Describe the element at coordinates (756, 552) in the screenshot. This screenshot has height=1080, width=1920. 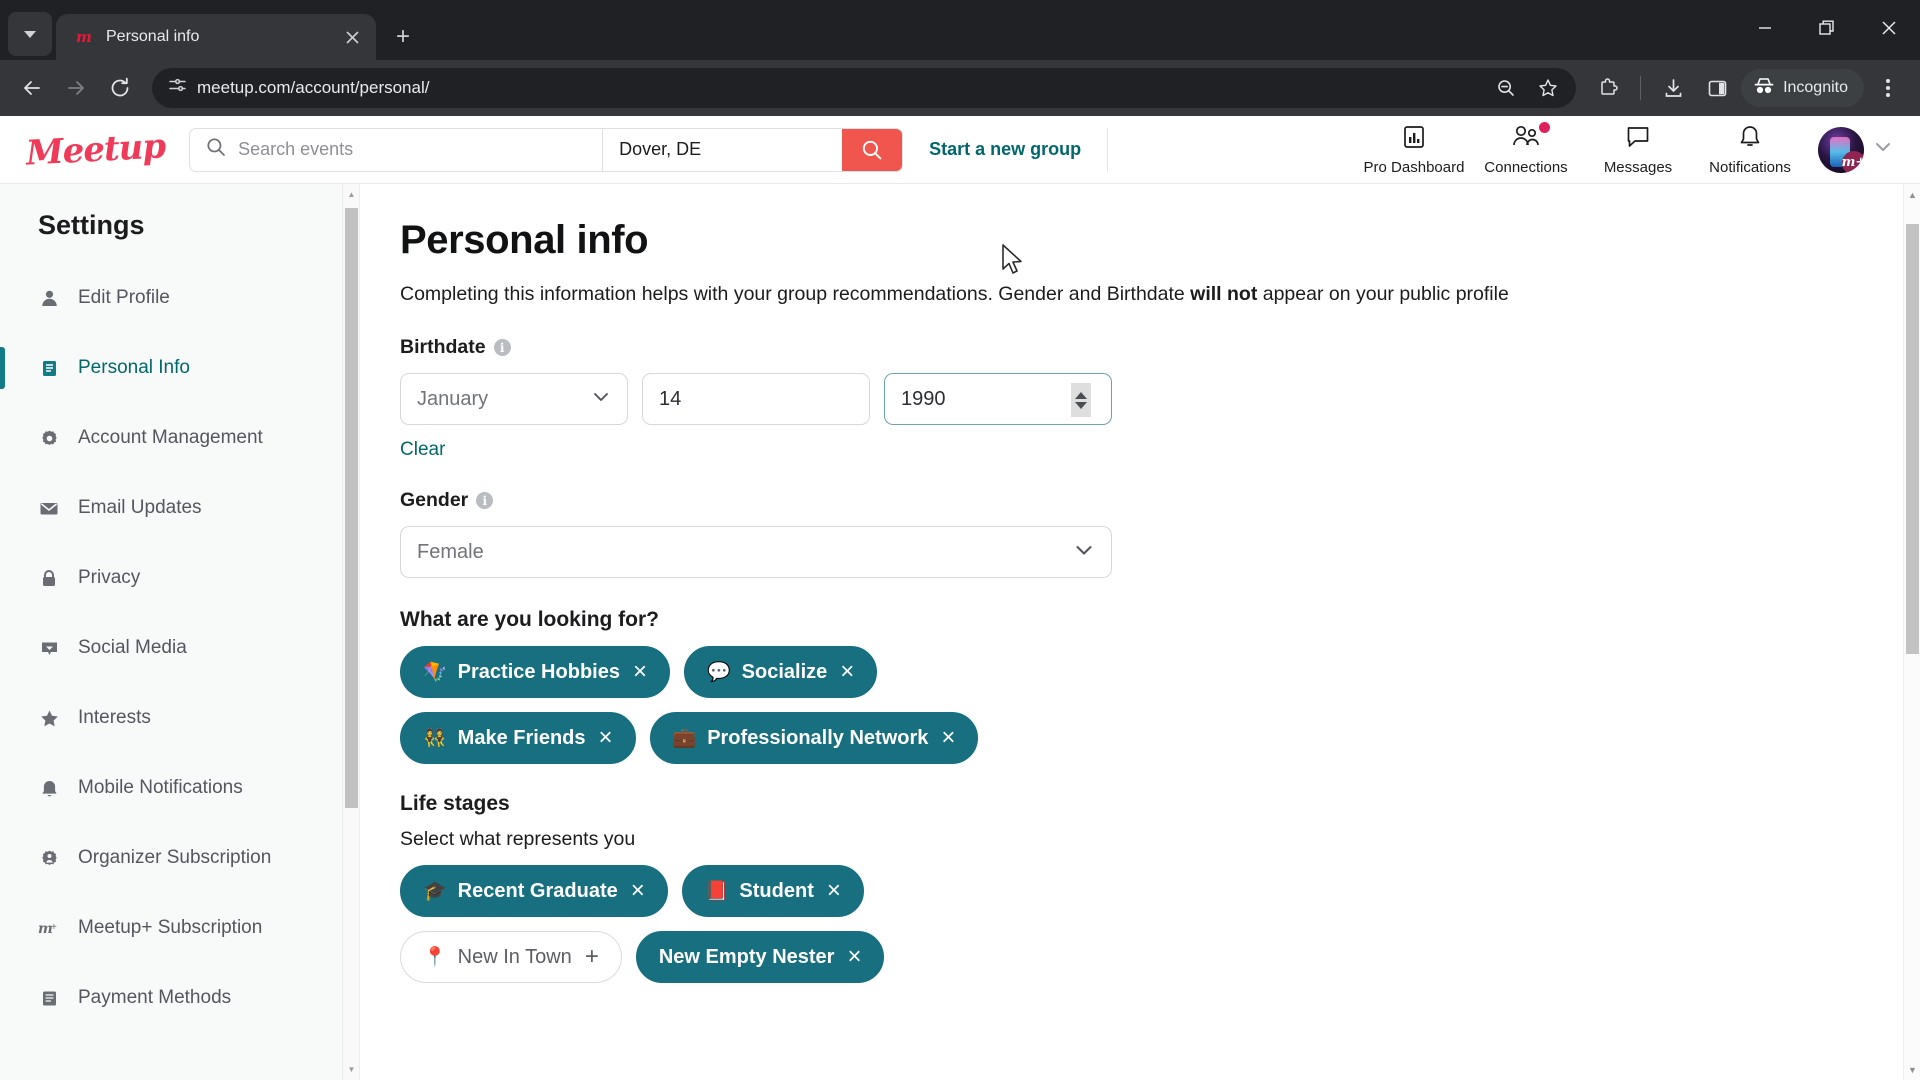
I see `gender-select: Female` at that location.